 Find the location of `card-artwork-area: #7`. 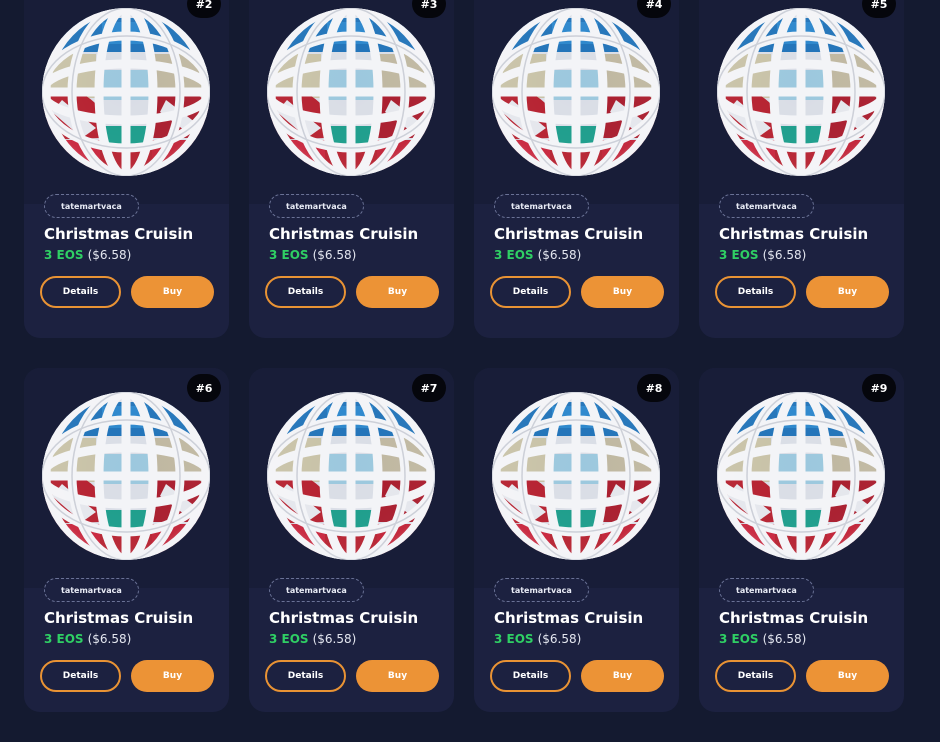

card-artwork-area: #7 is located at coordinates (351, 478).